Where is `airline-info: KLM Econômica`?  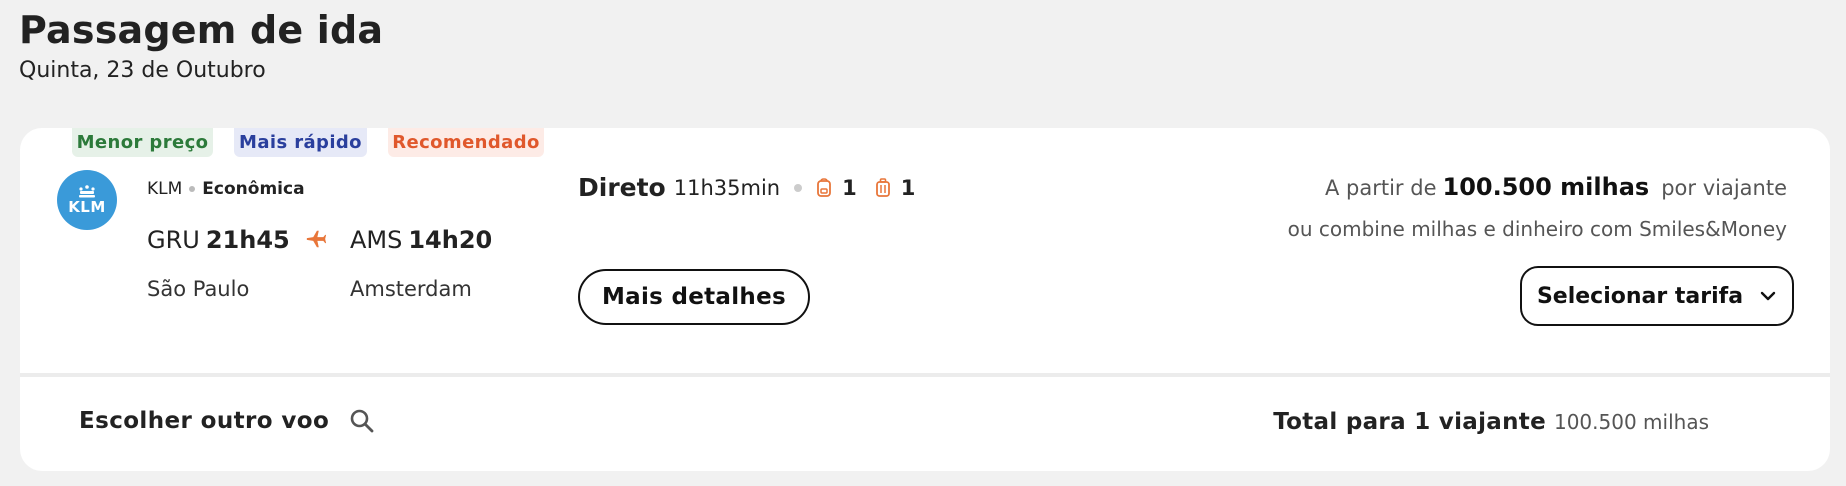
airline-info: KLM Econômica is located at coordinates (226, 189).